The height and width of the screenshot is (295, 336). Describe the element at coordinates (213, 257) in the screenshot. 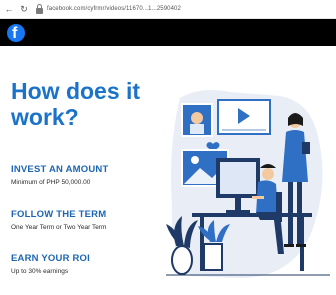

I see `vase-center` at that location.